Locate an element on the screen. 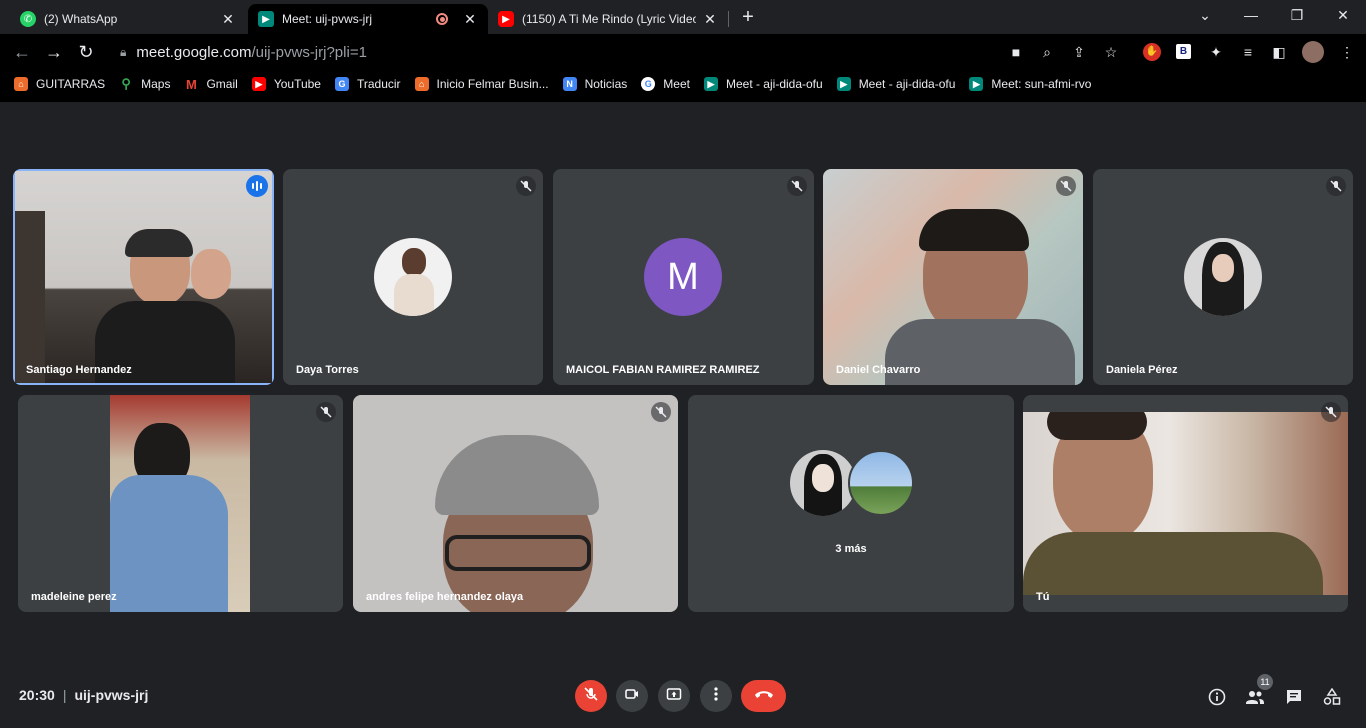 This screenshot has height=728, width=1366. participant-name: Daya Torres is located at coordinates (327, 370).